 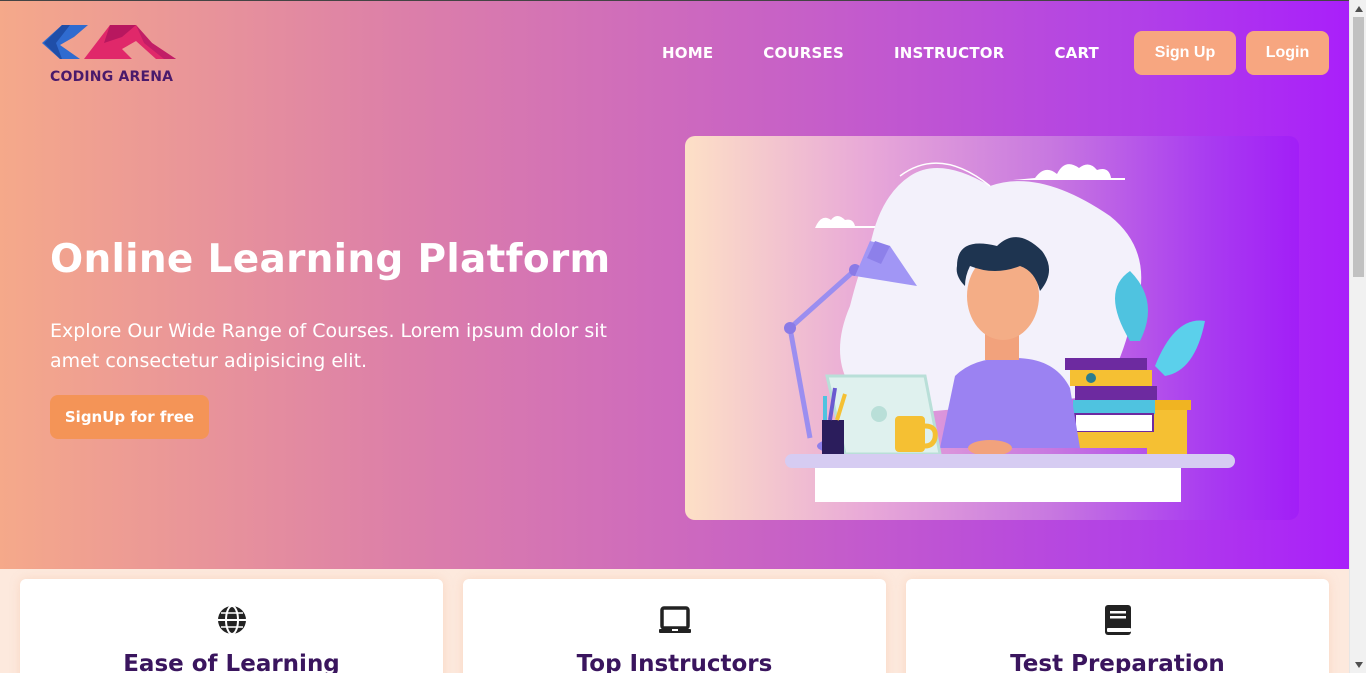 I want to click on book-icon, so click(x=1118, y=622).